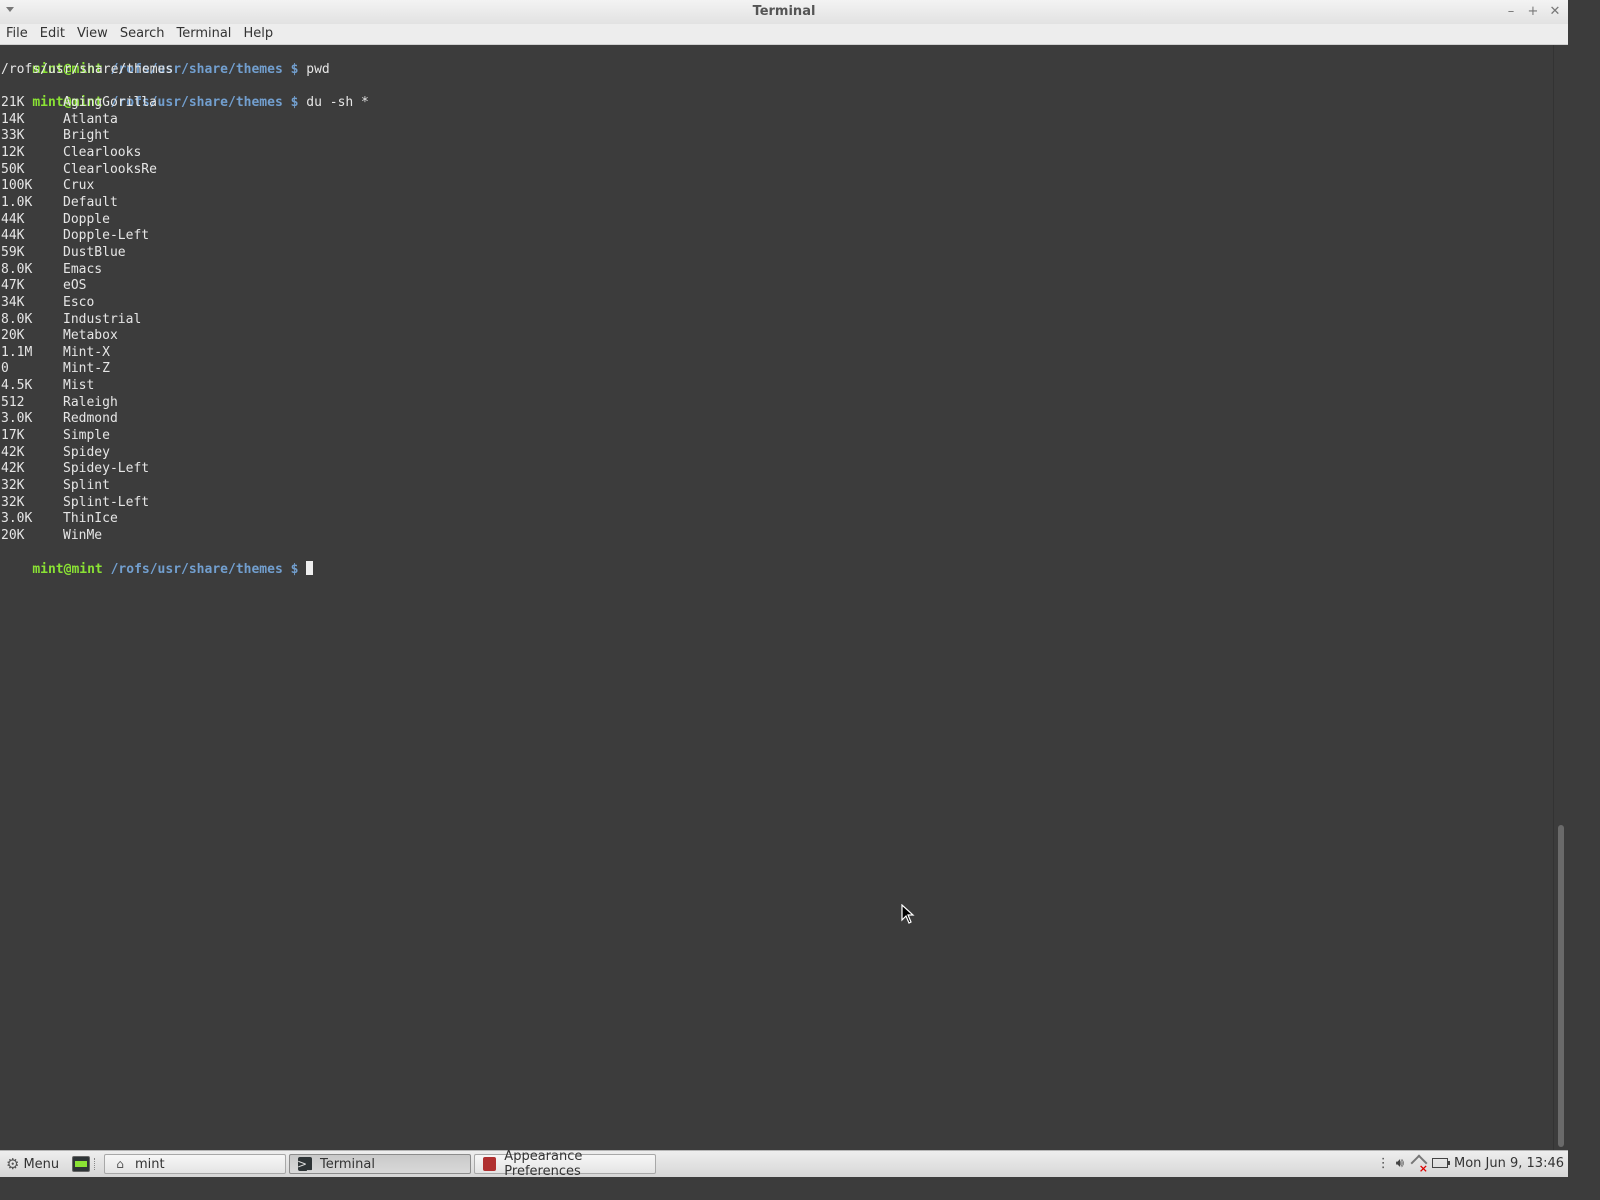 Image resolution: width=1600 pixels, height=1200 pixels. Describe the element at coordinates (90, 119) in the screenshot. I see `du-theme-name: Atlanta` at that location.